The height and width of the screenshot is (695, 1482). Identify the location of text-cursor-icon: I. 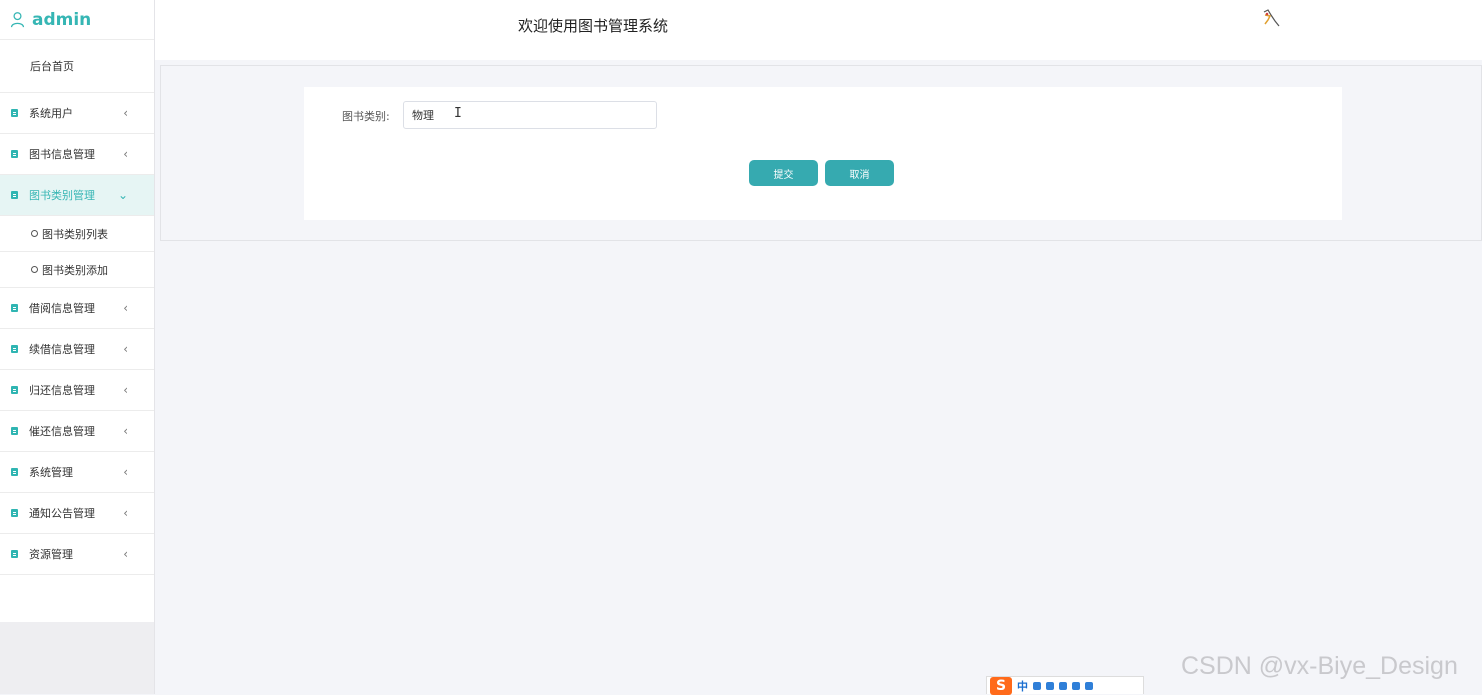
(458, 113).